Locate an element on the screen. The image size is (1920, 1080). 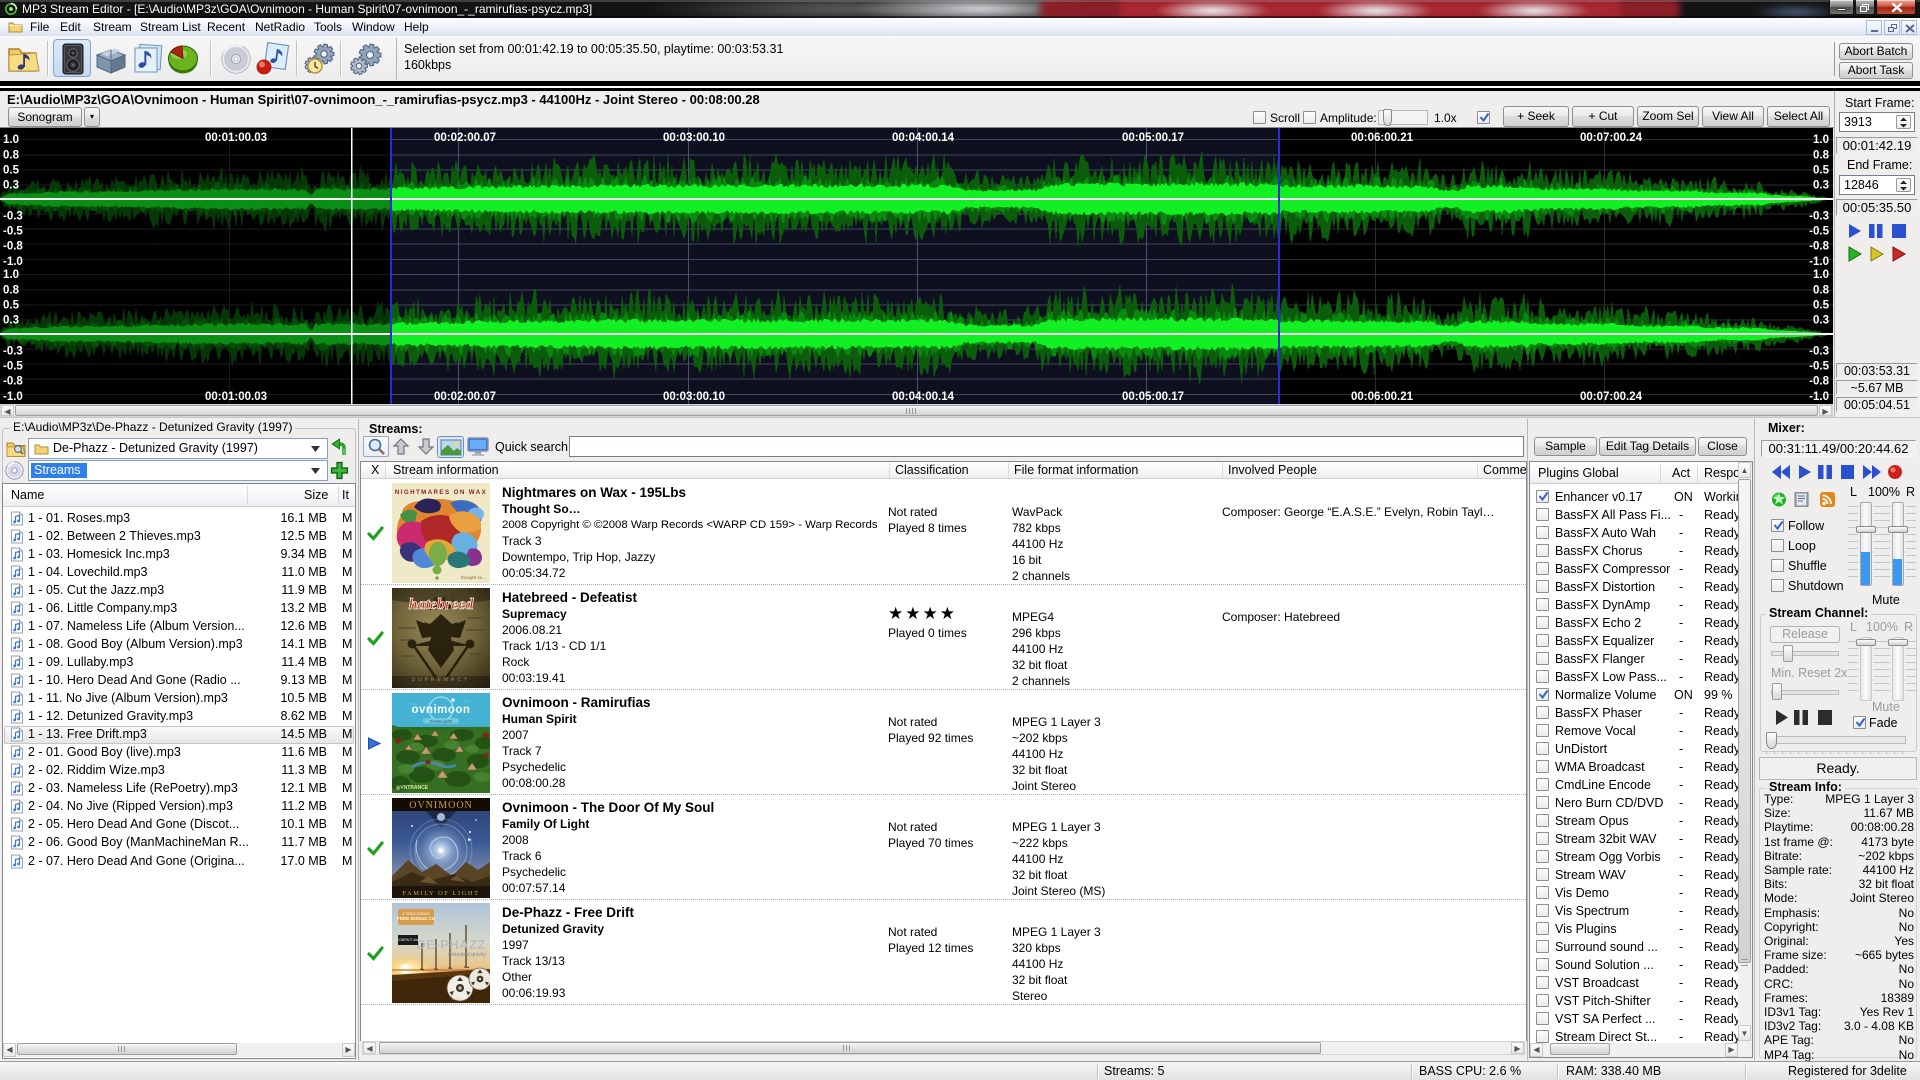
svg-text: detunized gravity is located at coordinates (467, 955).